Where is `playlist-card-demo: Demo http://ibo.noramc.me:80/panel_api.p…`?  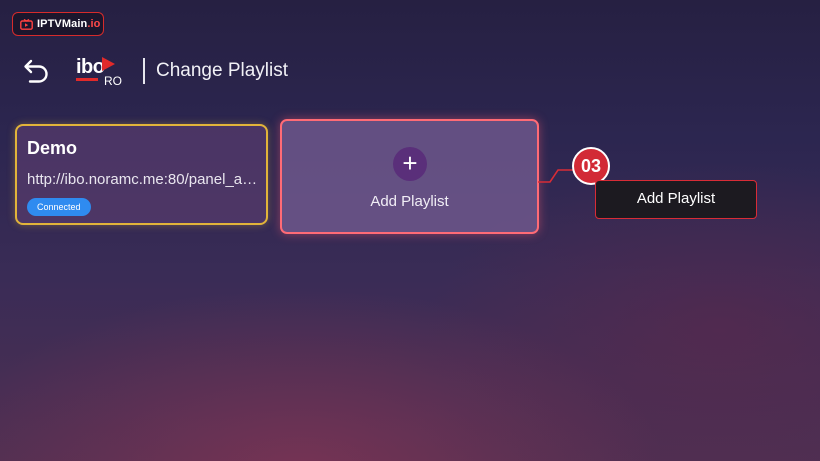
playlist-card-demo: Demo http://ibo.noramc.me:80/panel_api.p… is located at coordinates (141, 174).